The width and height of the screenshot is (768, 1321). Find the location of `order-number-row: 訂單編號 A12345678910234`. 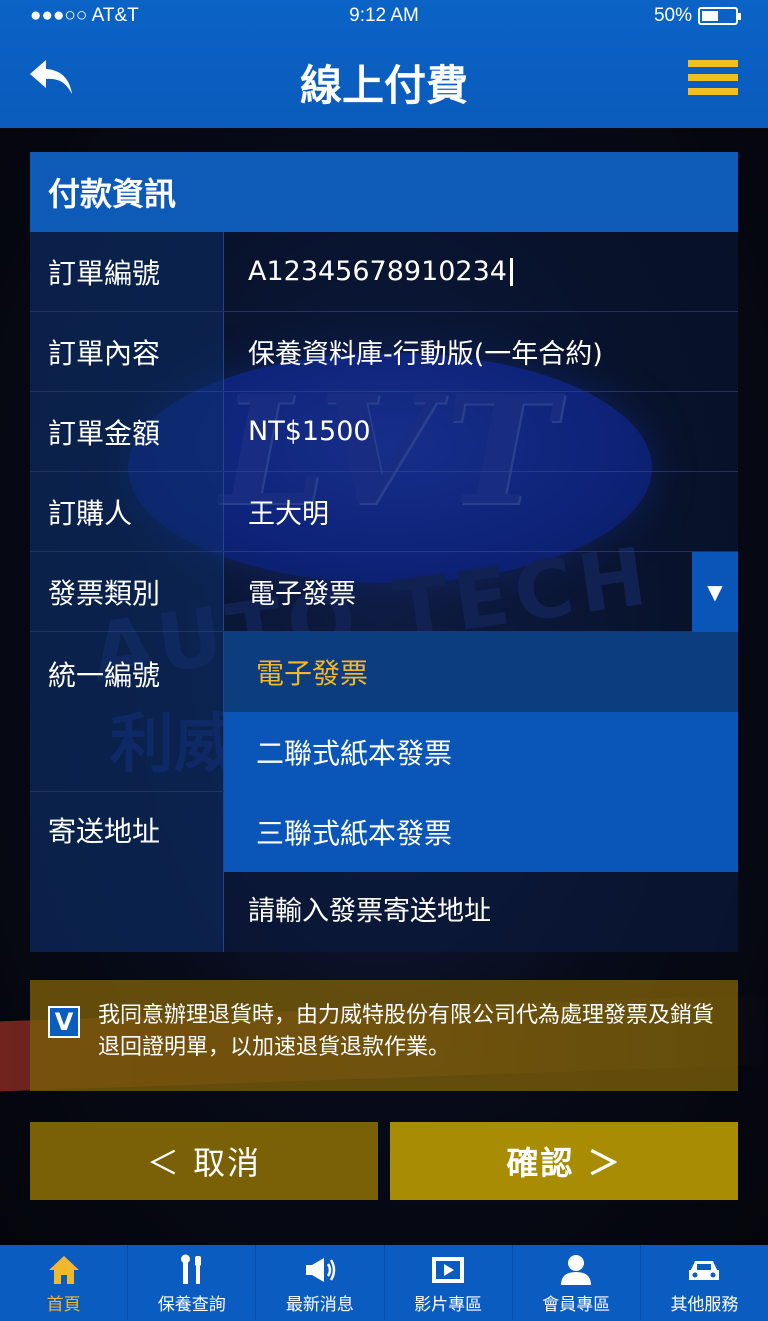

order-number-row: 訂單編號 A12345678910234 is located at coordinates (384, 272).